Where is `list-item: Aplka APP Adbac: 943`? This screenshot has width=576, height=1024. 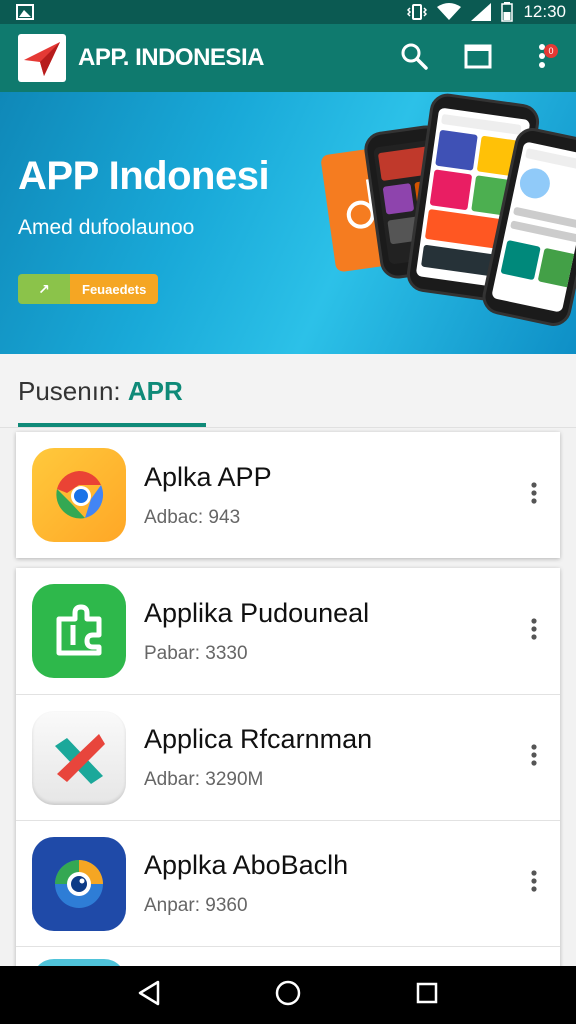
list-item: Aplka APP Adbac: 943 is located at coordinates (288, 495).